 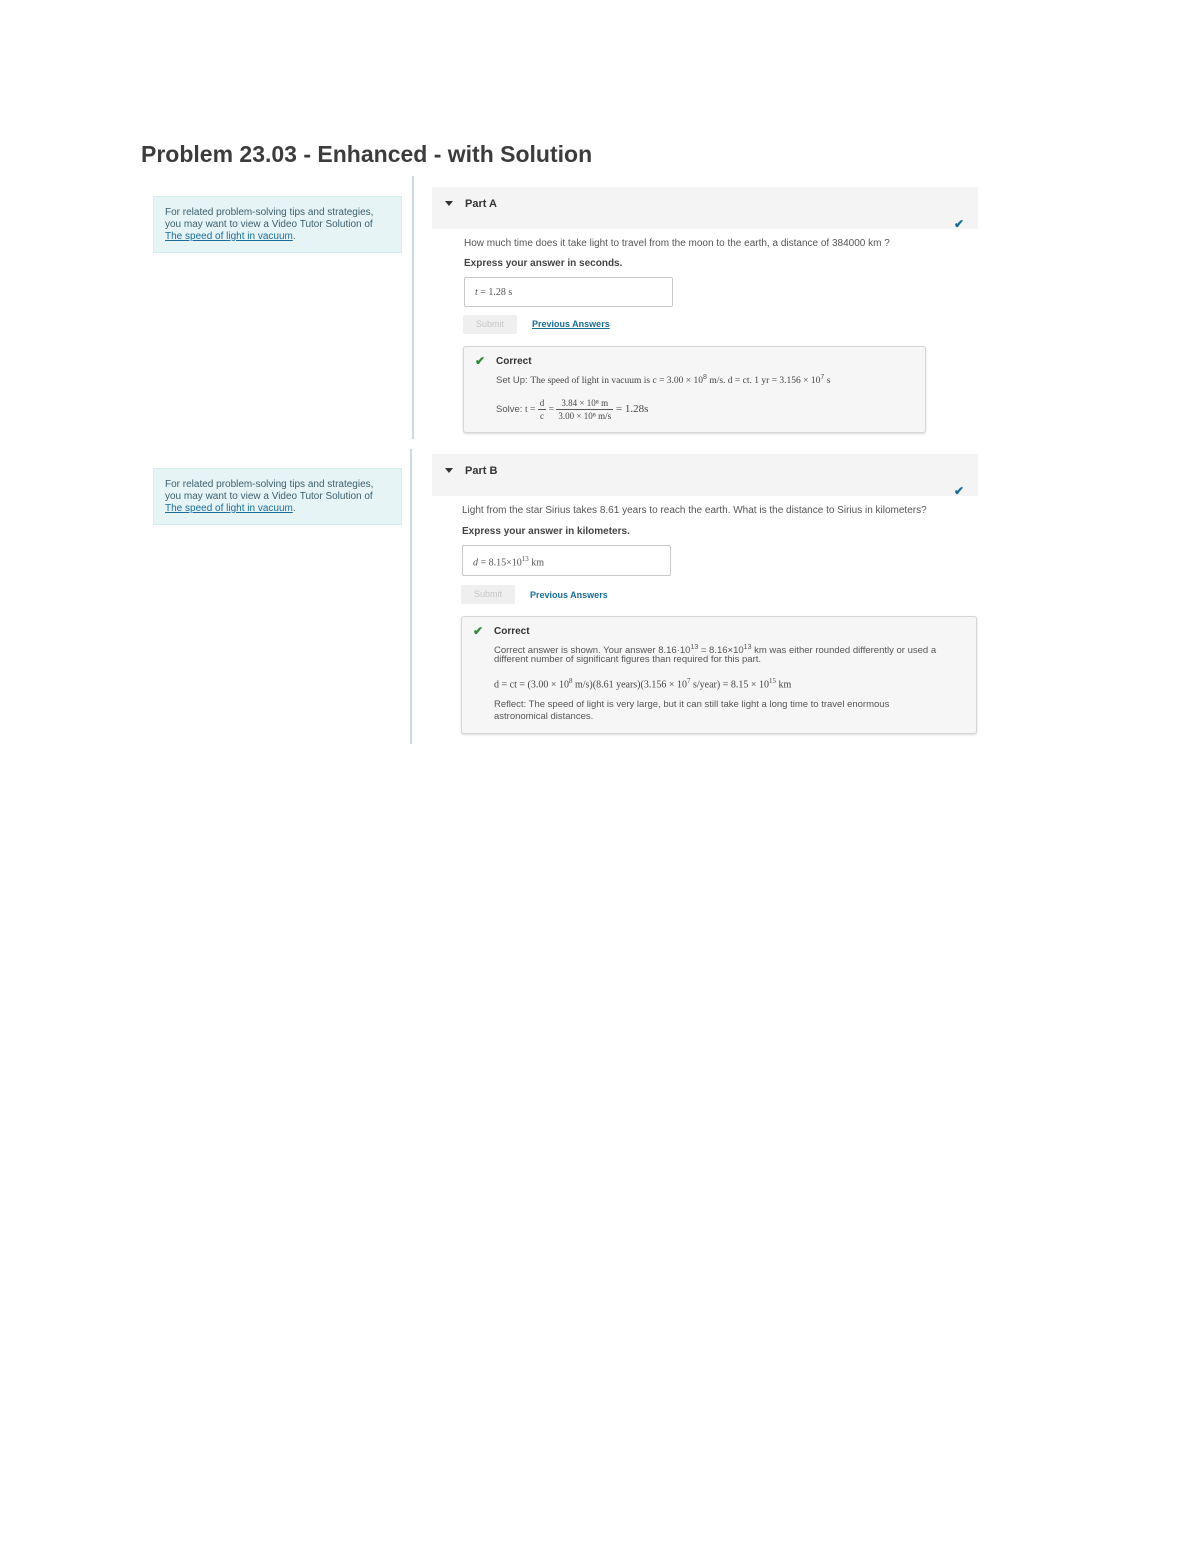 I want to click on frac2-den: 3.00 × 10⁸ m/s, so click(x=585, y=416).